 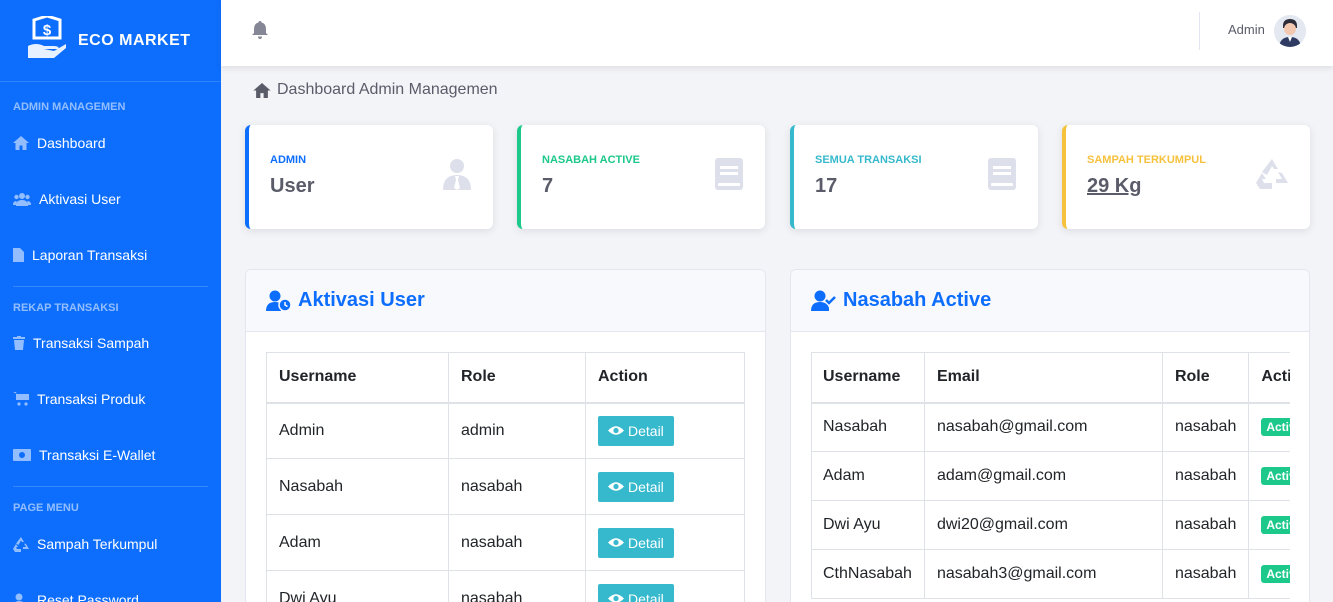 What do you see at coordinates (288, 160) in the screenshot?
I see `card-label: ADMIN` at bounding box center [288, 160].